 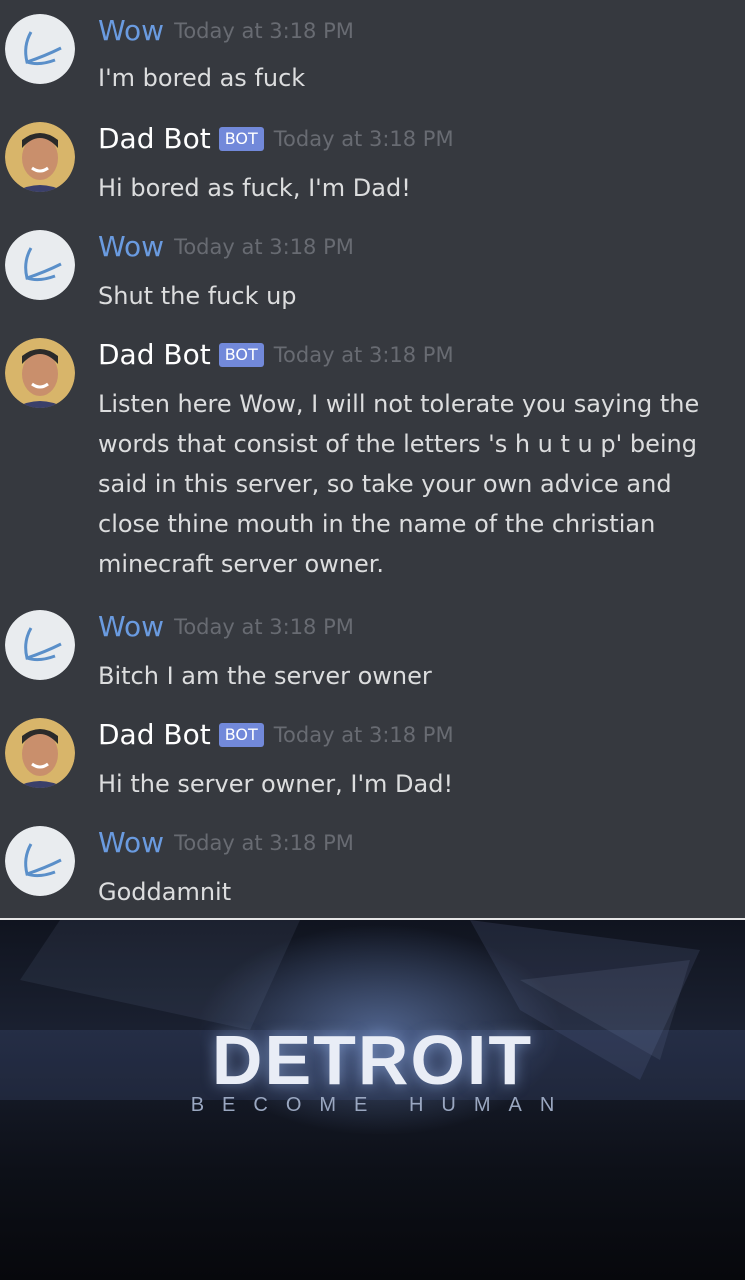 What do you see at coordinates (202, 78) in the screenshot?
I see `message-text: I'm bored as fuck` at bounding box center [202, 78].